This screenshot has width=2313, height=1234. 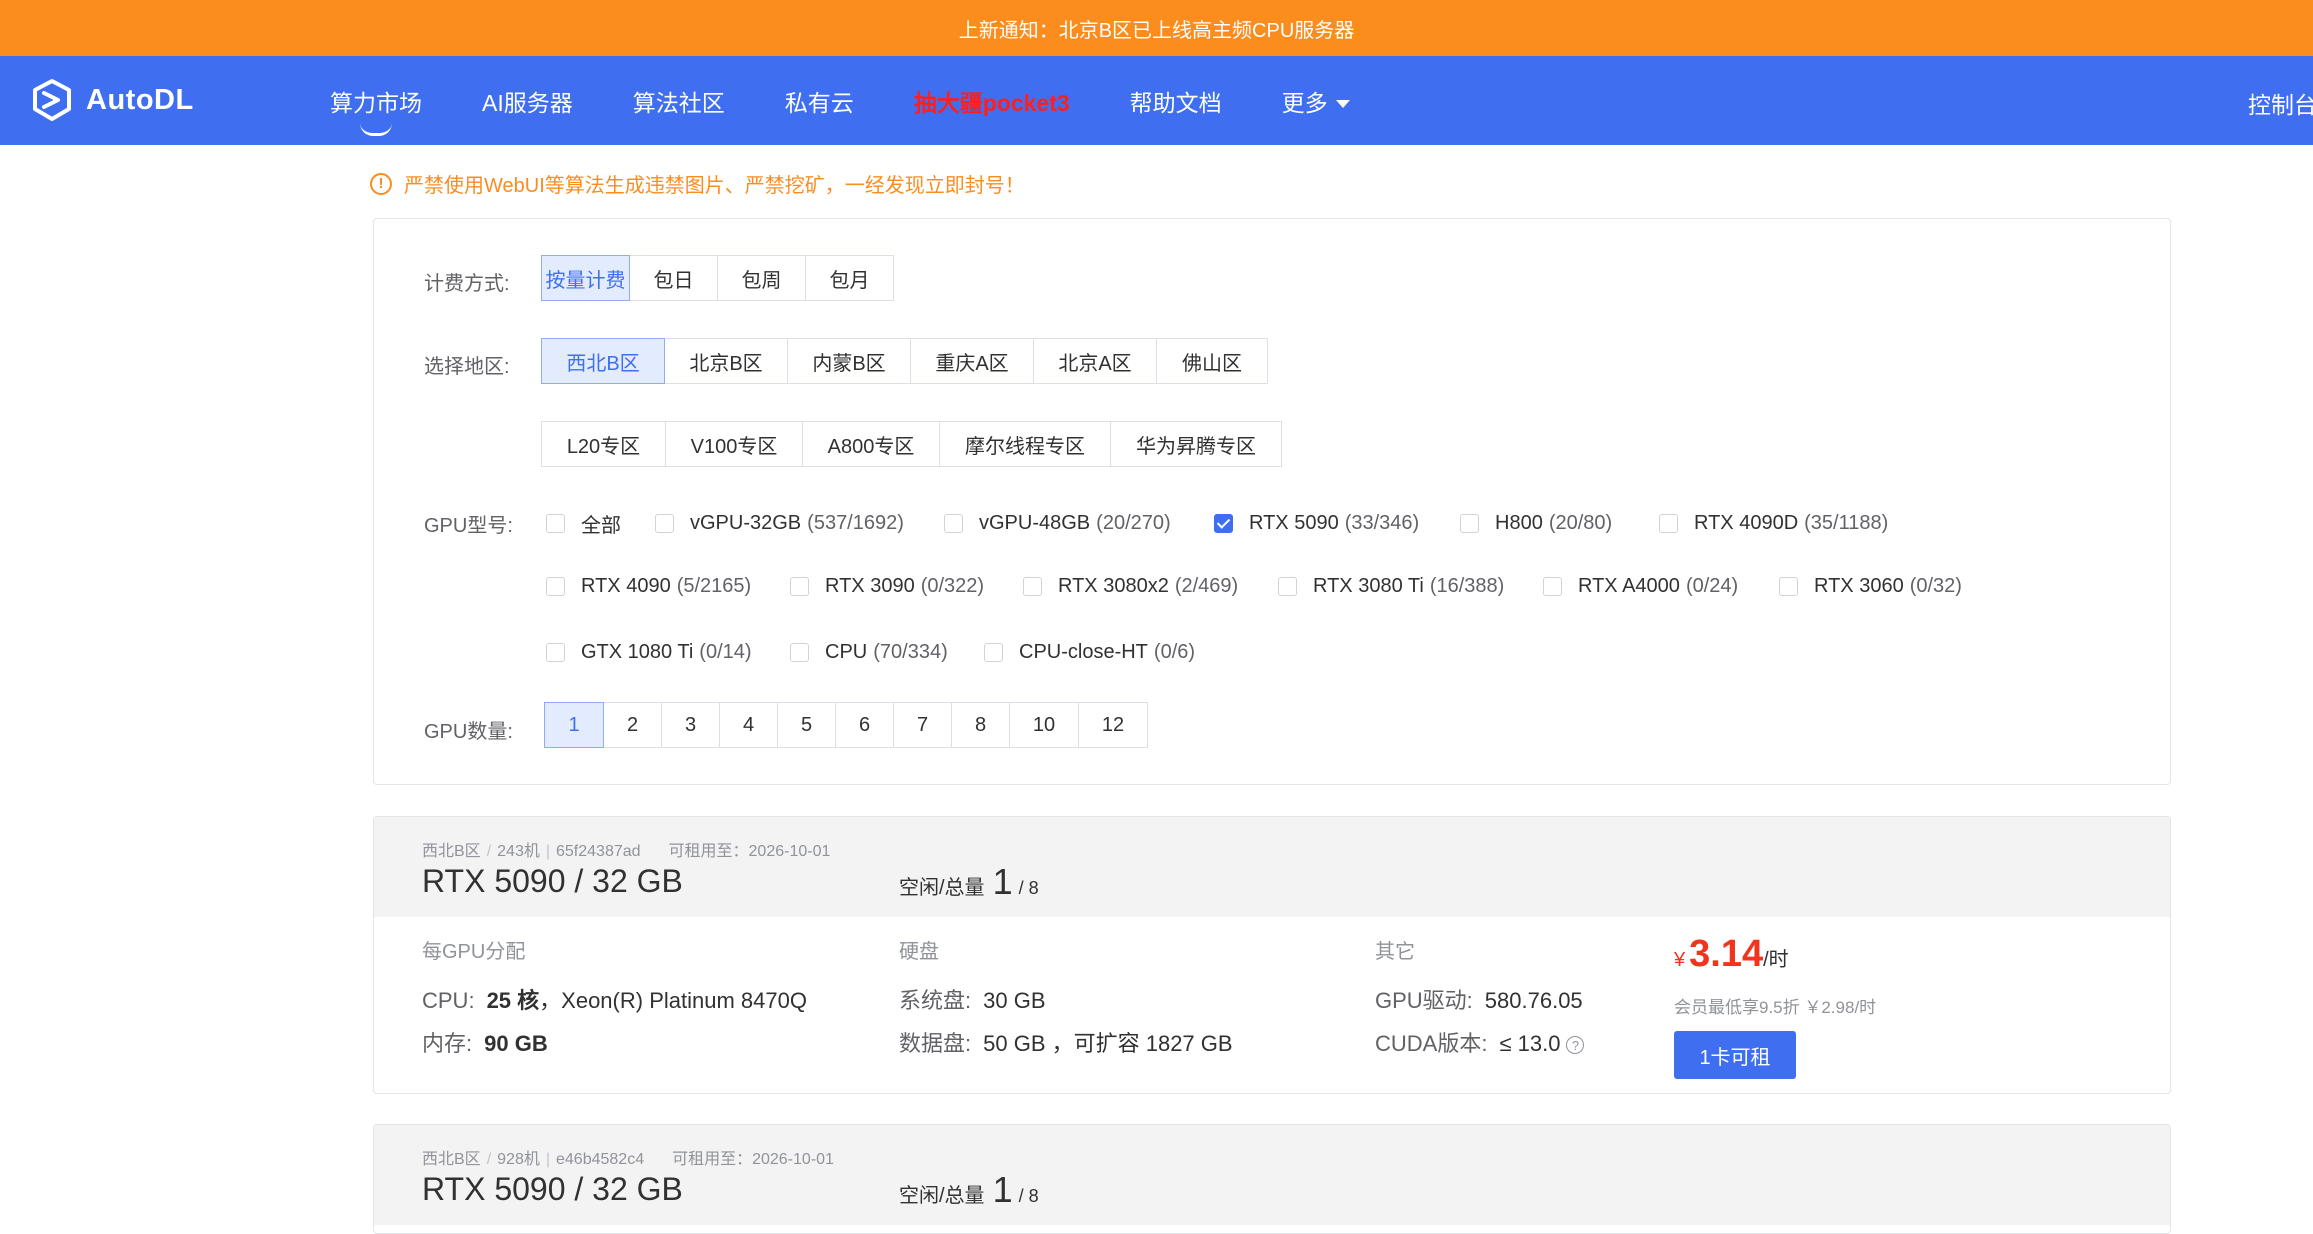 I want to click on billing-option-daily: 包日, so click(x=673, y=278).